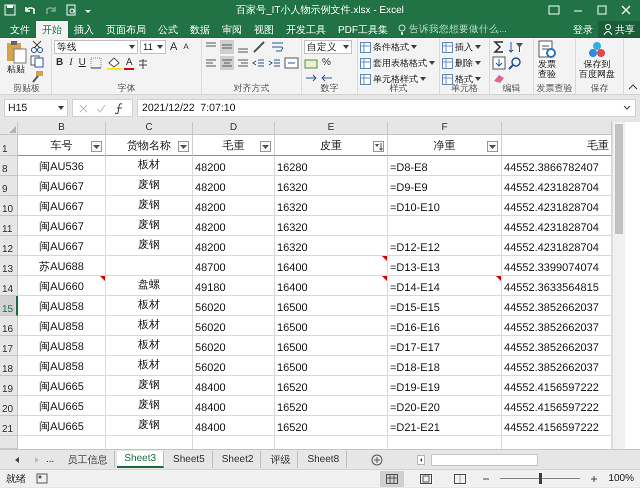 The width and height of the screenshot is (640, 488). I want to click on row-header: 11, so click(9, 226).